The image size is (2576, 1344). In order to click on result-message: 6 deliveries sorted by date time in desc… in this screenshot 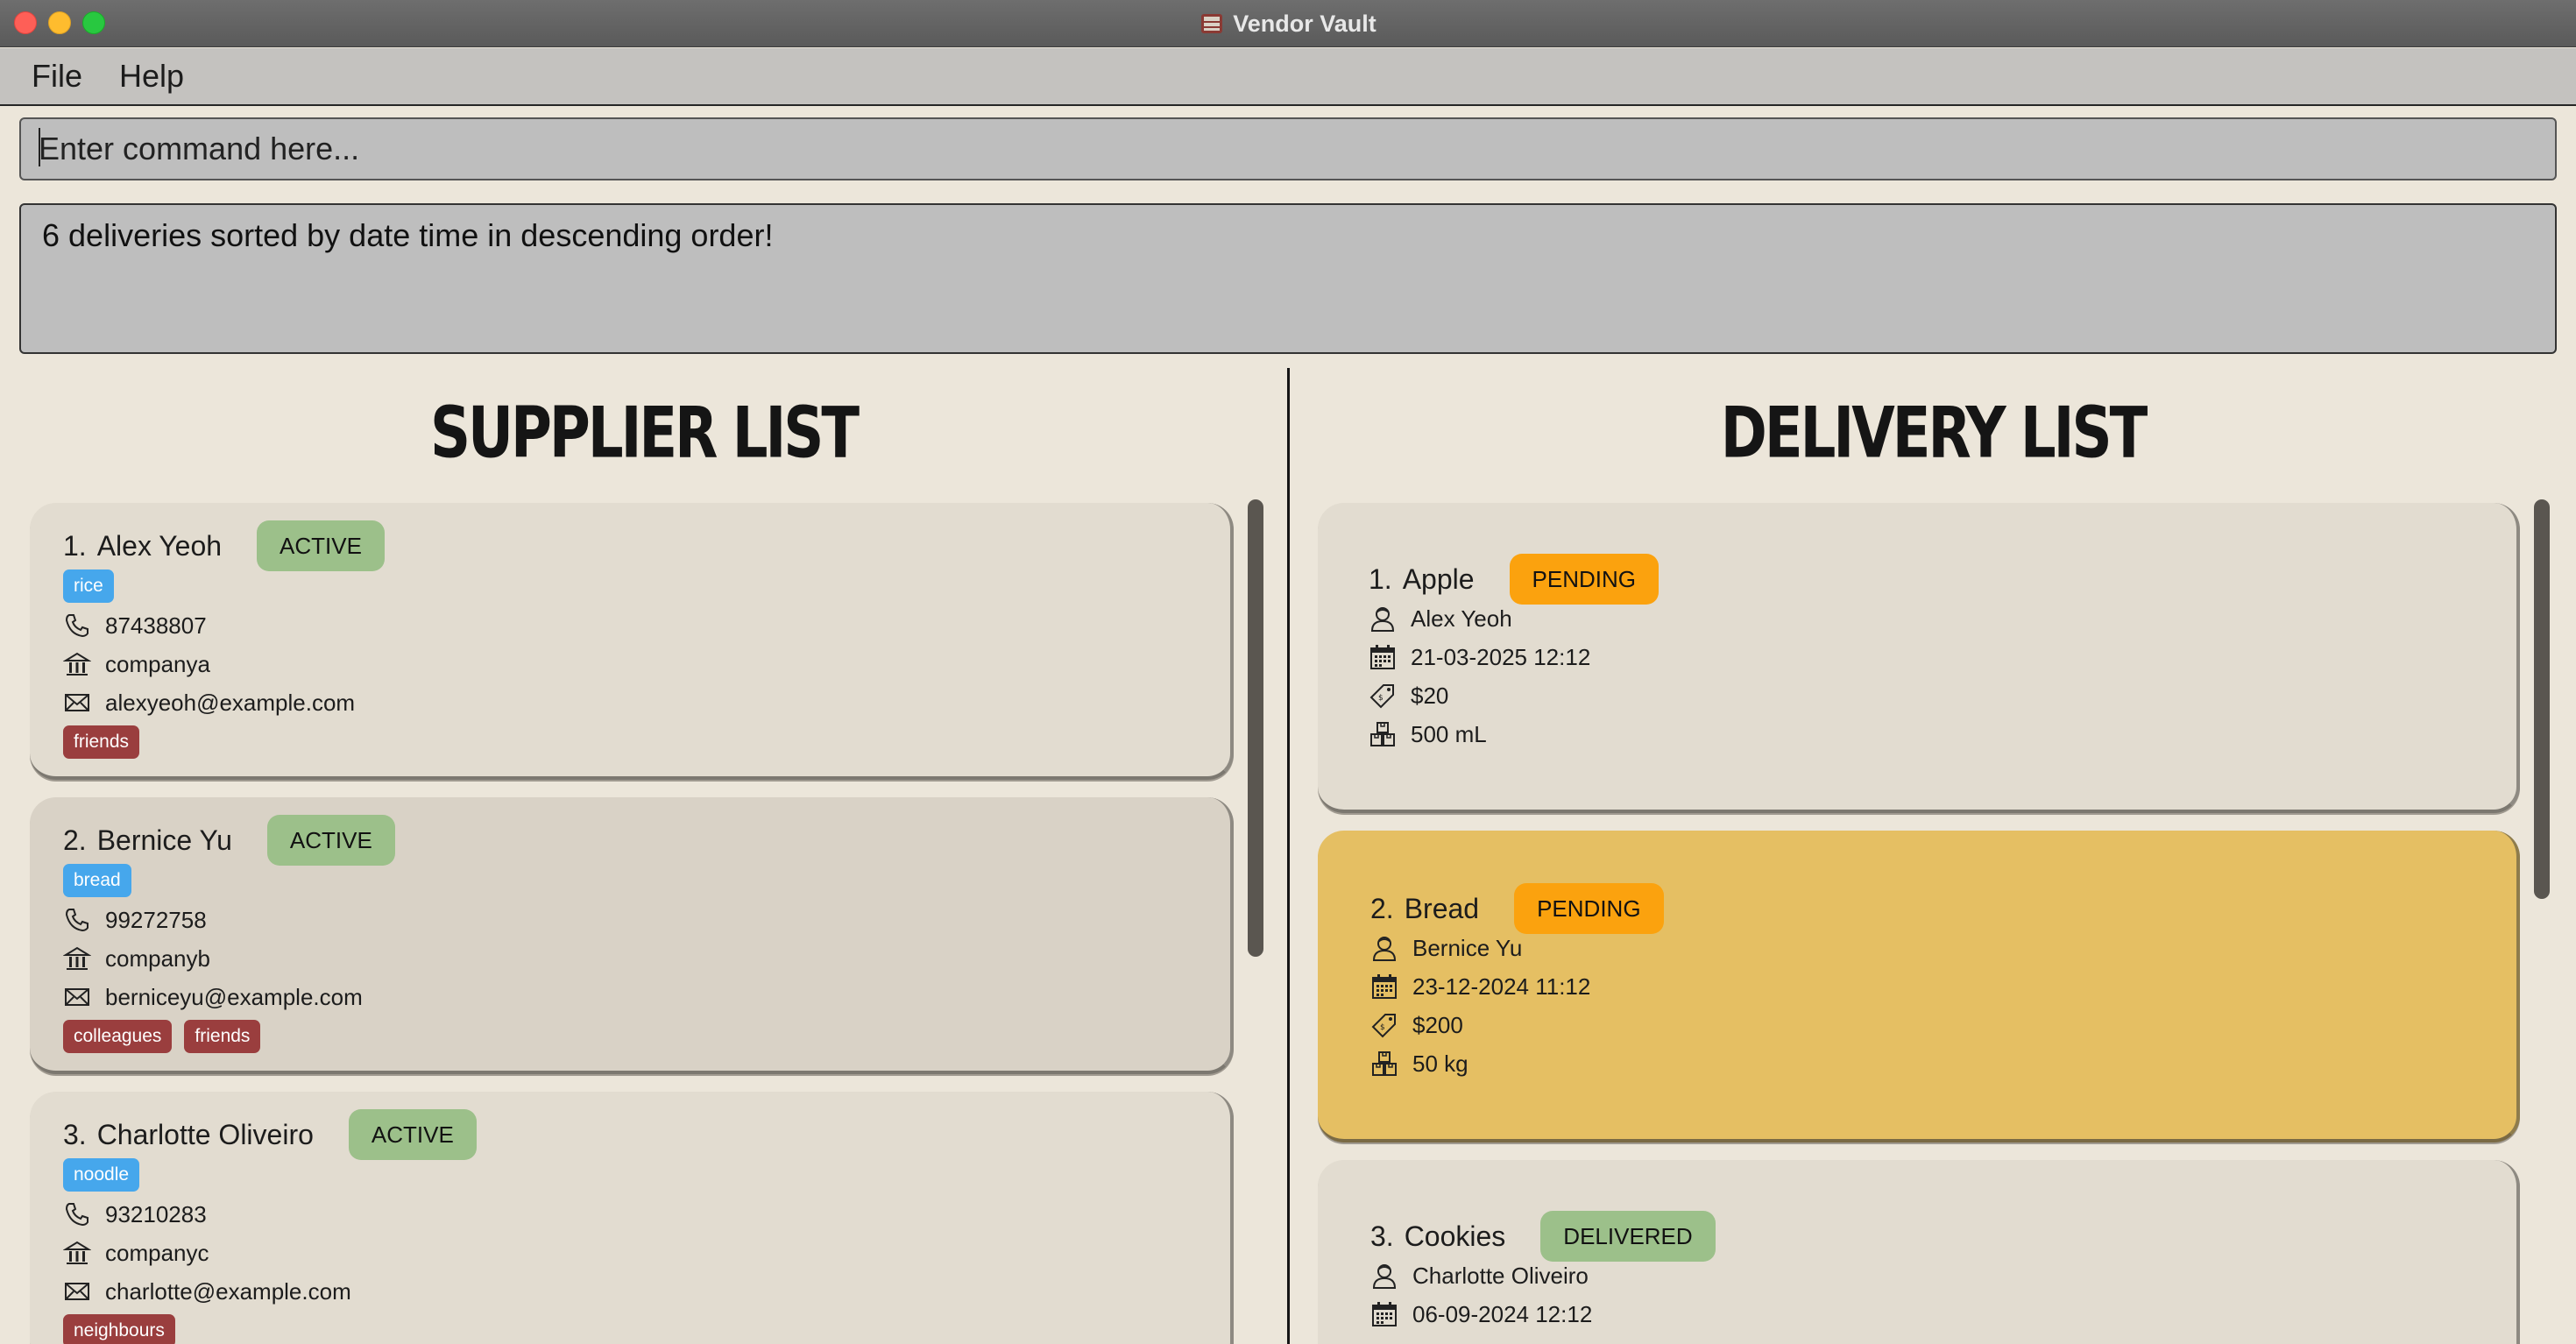, I will do `click(408, 235)`.